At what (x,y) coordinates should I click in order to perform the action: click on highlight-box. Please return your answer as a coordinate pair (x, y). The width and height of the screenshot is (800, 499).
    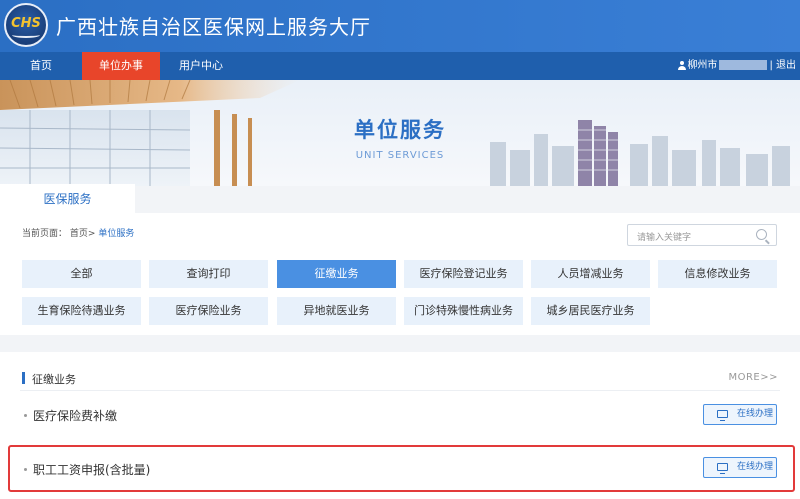
    Looking at the image, I should click on (401, 468).